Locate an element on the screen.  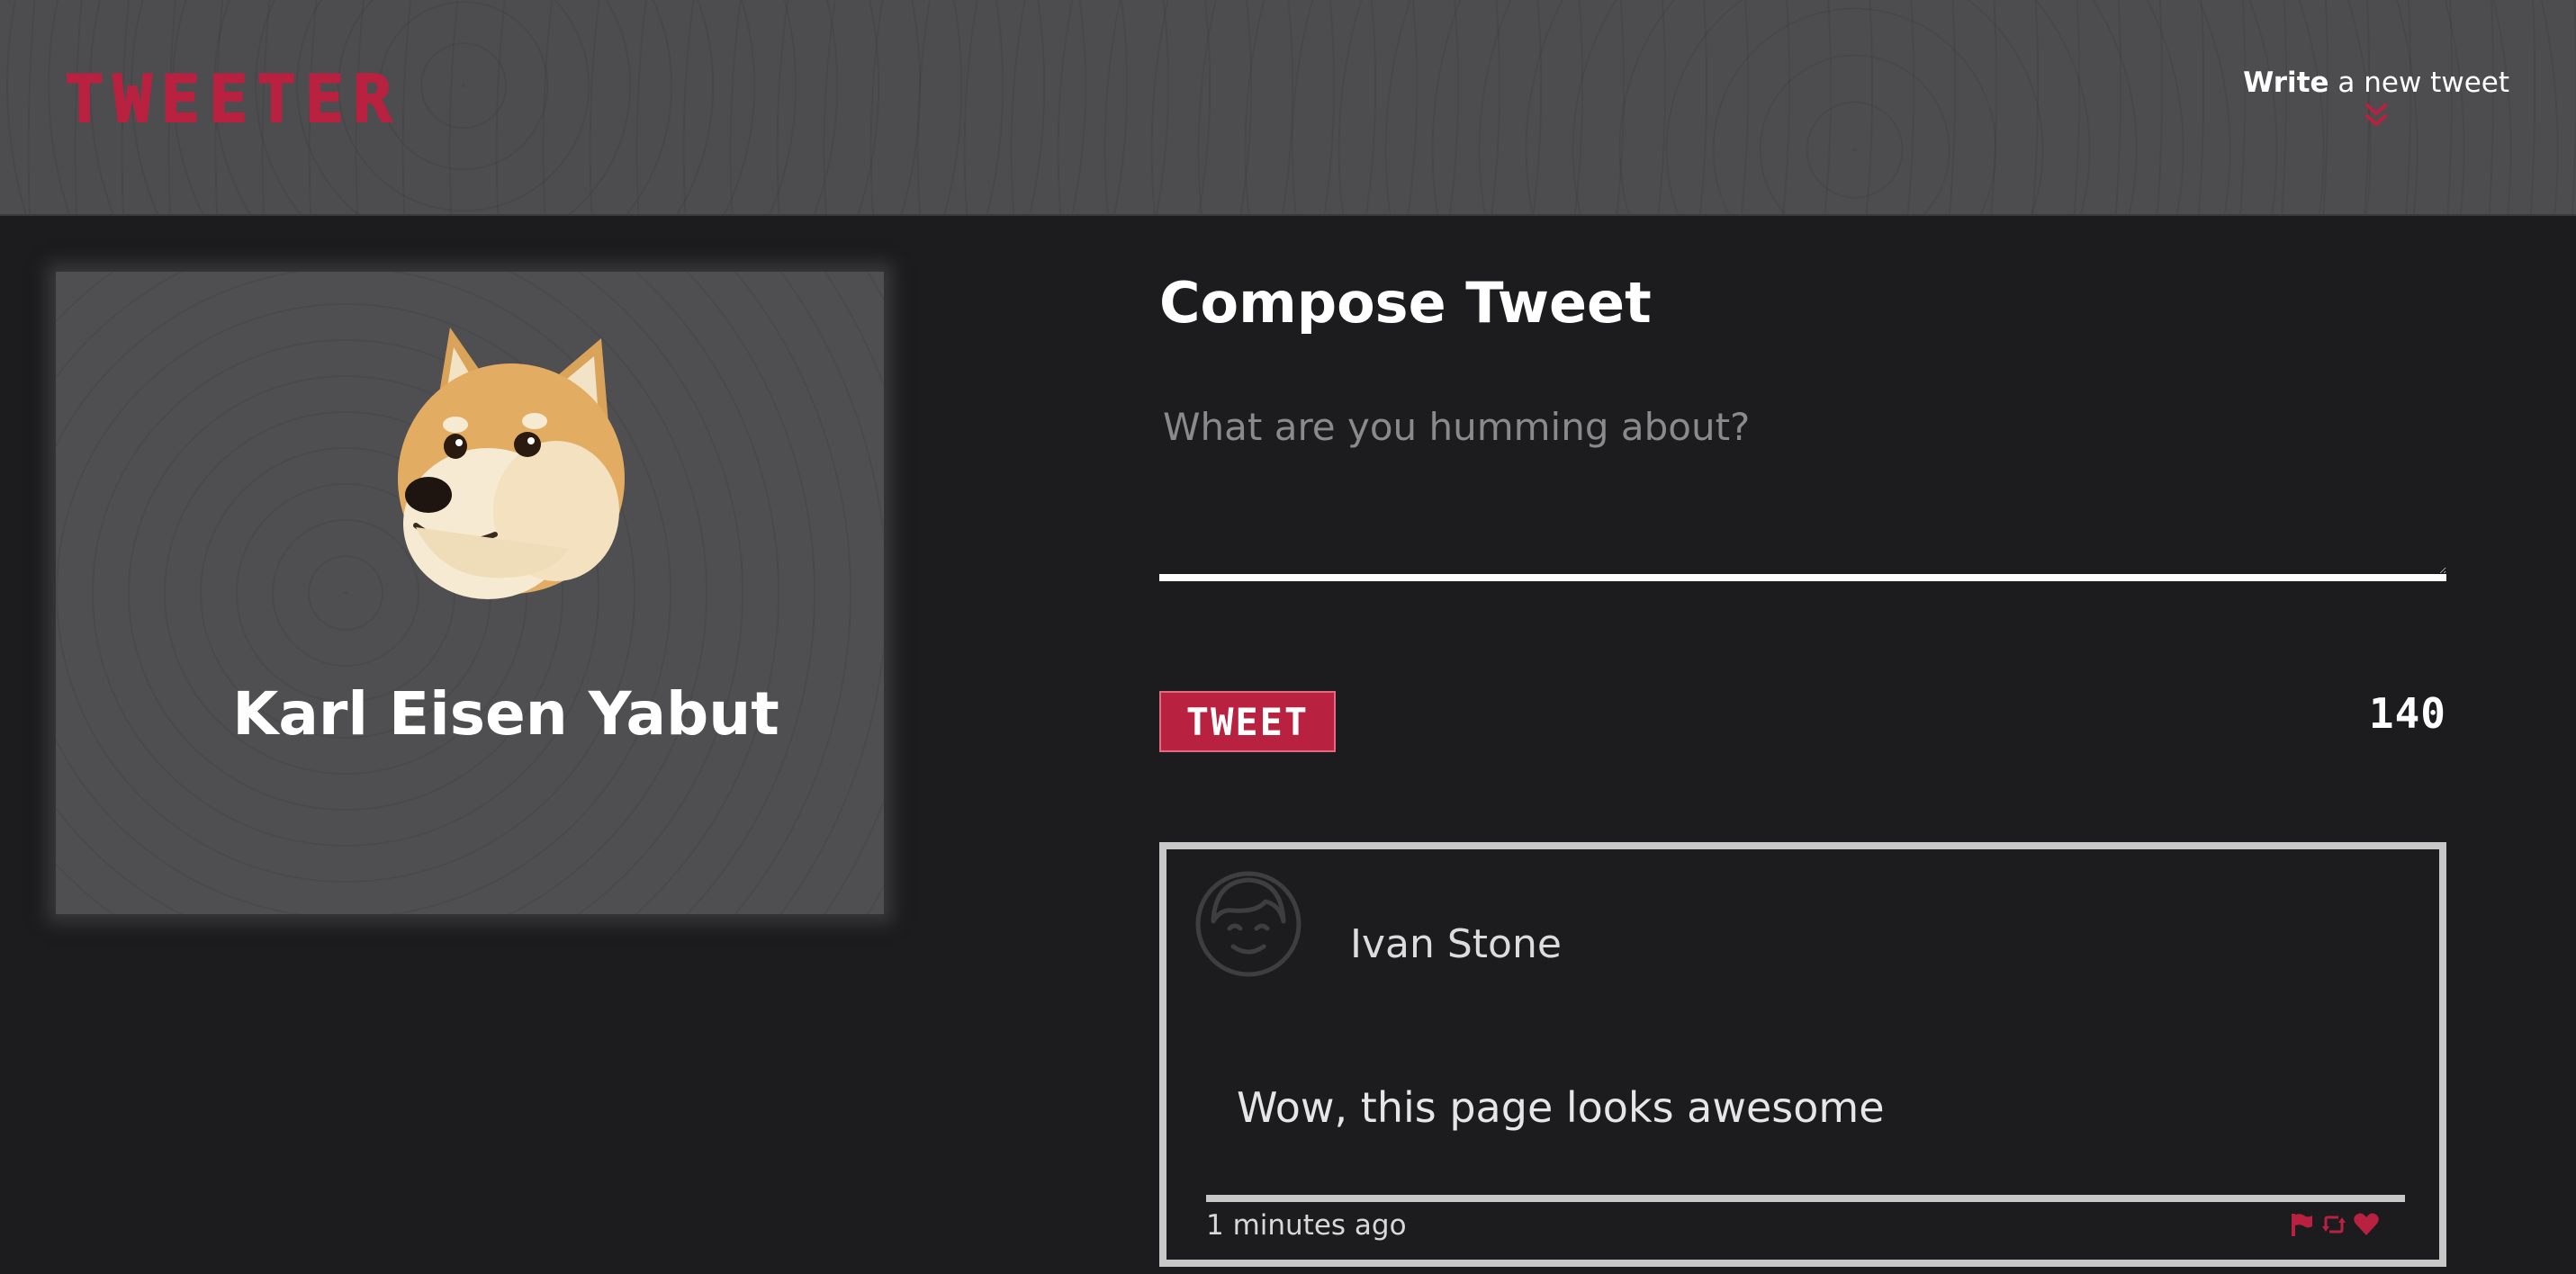
compose-title: Compose Tweet is located at coordinates (1405, 303).